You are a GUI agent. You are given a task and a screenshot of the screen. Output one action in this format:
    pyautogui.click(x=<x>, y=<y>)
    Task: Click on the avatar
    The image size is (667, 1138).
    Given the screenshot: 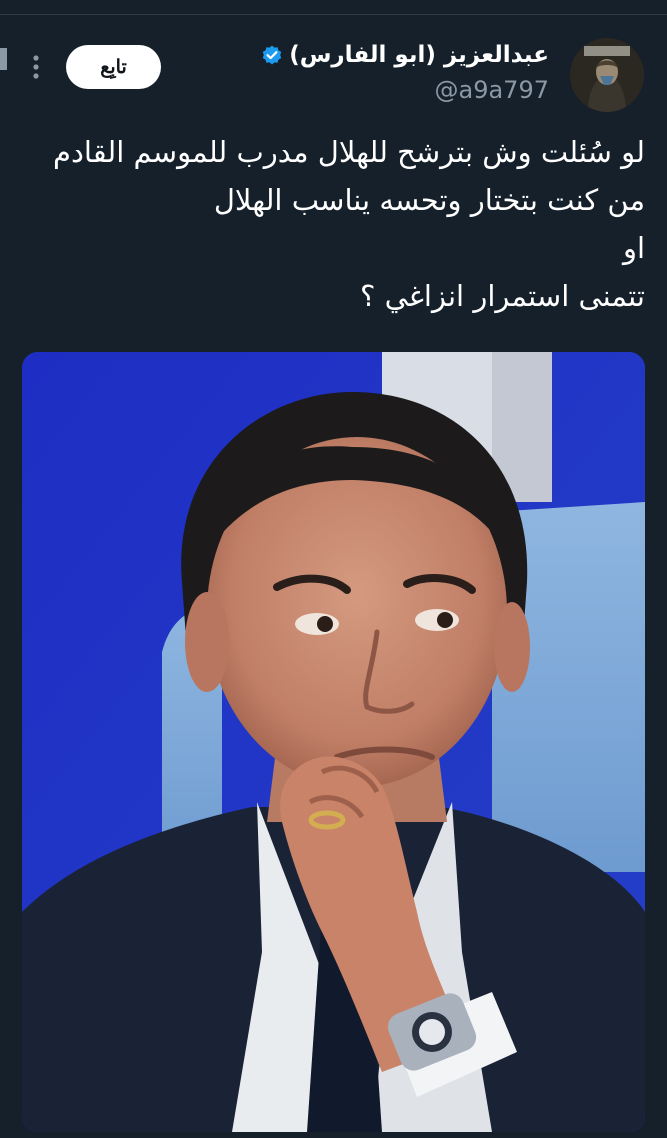 What is the action you would take?
    pyautogui.click(x=607, y=75)
    